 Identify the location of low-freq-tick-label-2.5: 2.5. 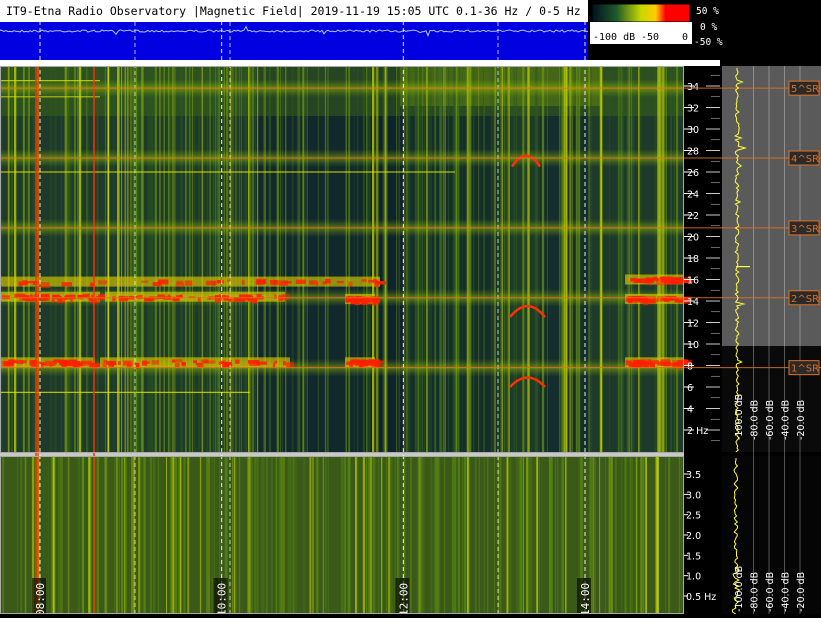
(693, 516).